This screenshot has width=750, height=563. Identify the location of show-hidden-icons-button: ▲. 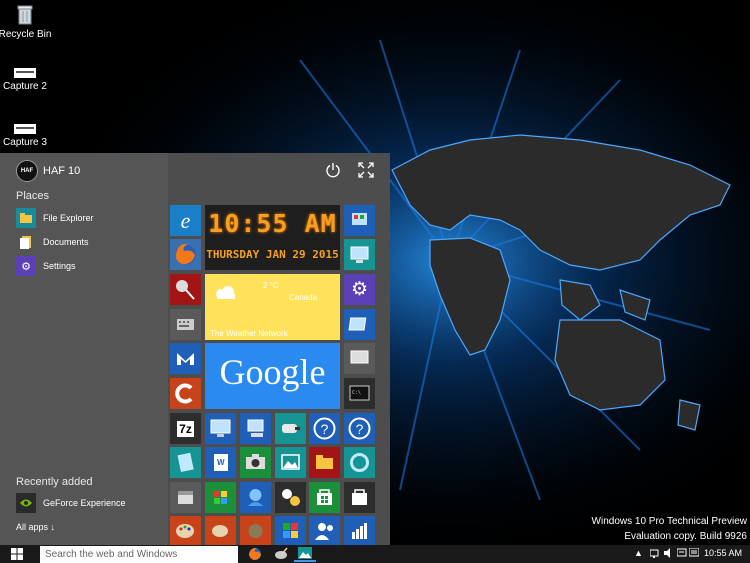
(638, 553).